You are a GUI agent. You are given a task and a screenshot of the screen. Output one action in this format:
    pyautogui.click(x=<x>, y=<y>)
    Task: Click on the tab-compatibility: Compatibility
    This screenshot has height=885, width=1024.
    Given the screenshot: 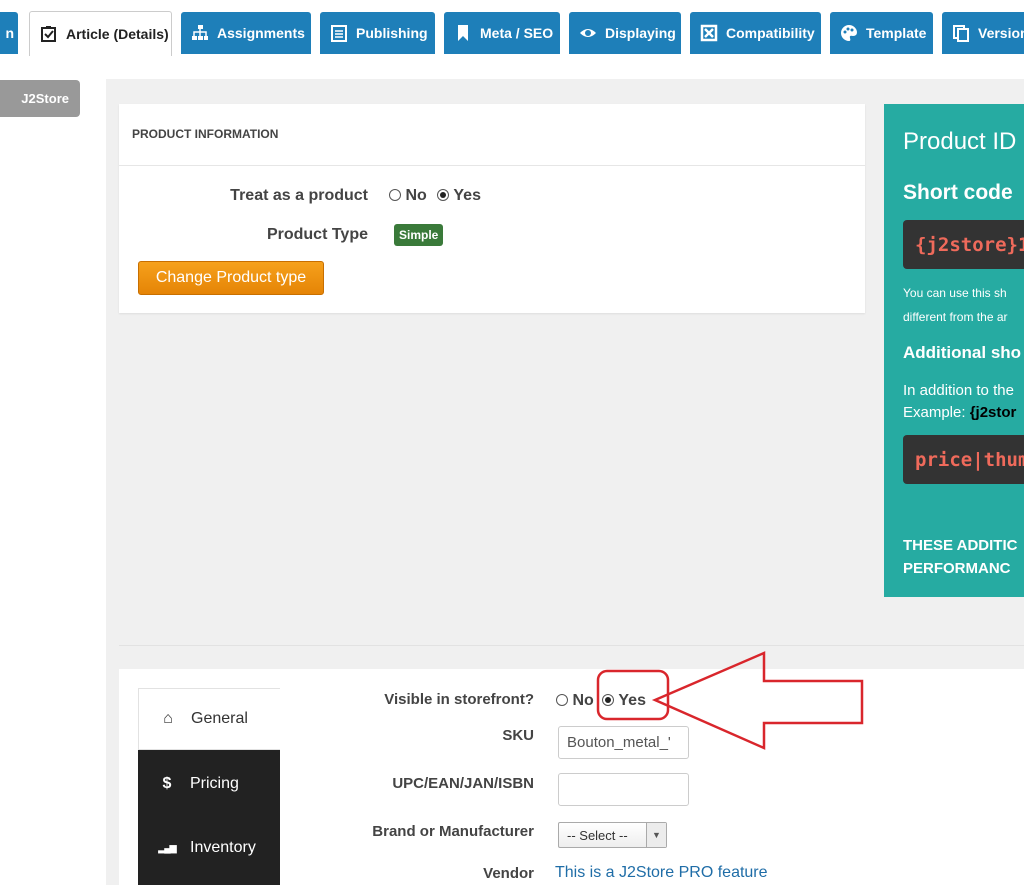 What is the action you would take?
    pyautogui.click(x=755, y=33)
    